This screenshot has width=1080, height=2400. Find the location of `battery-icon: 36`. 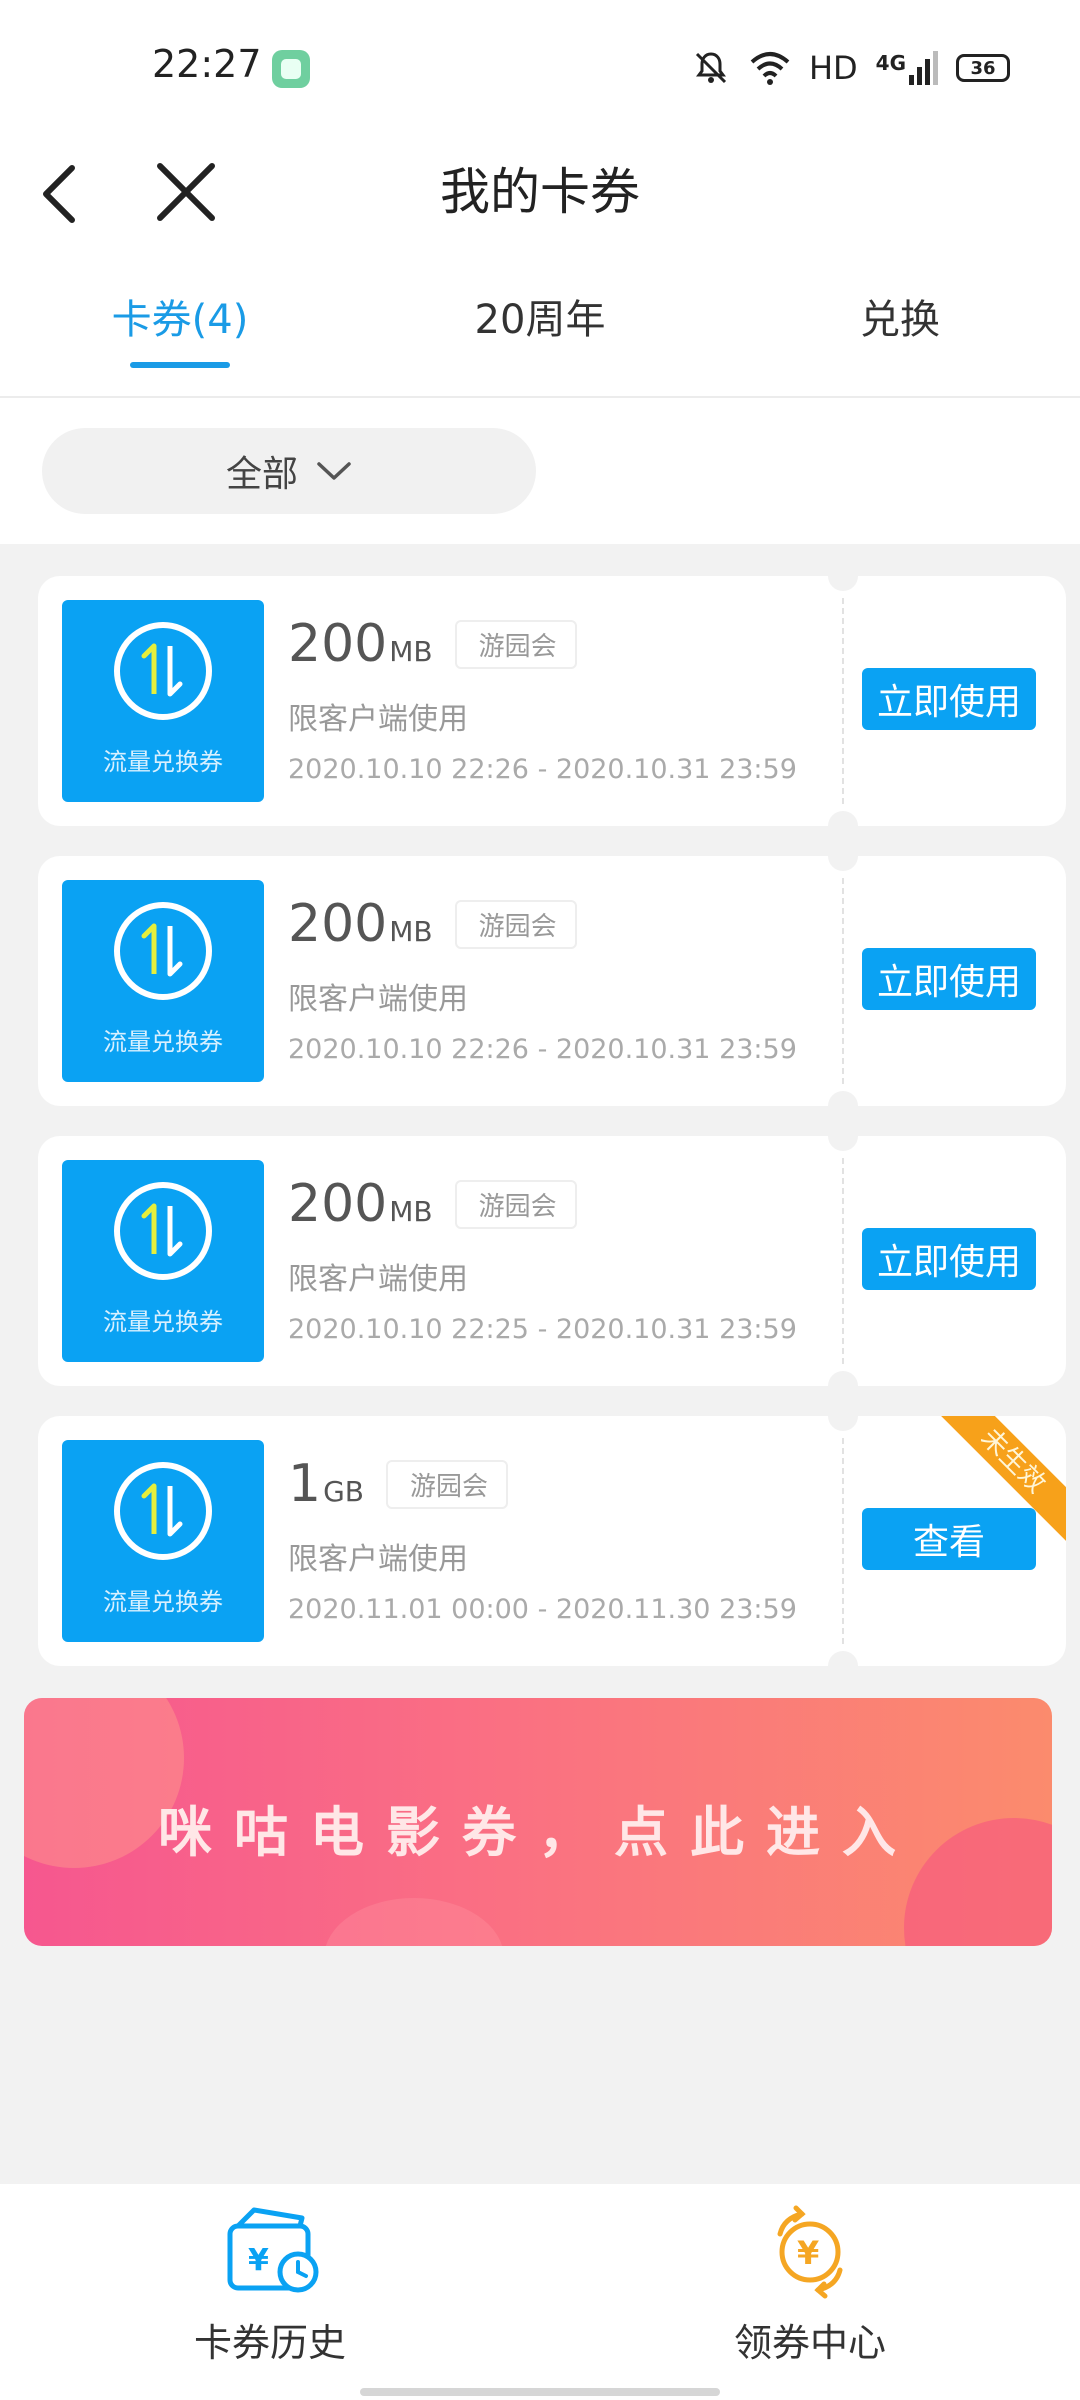

battery-icon: 36 is located at coordinates (983, 68).